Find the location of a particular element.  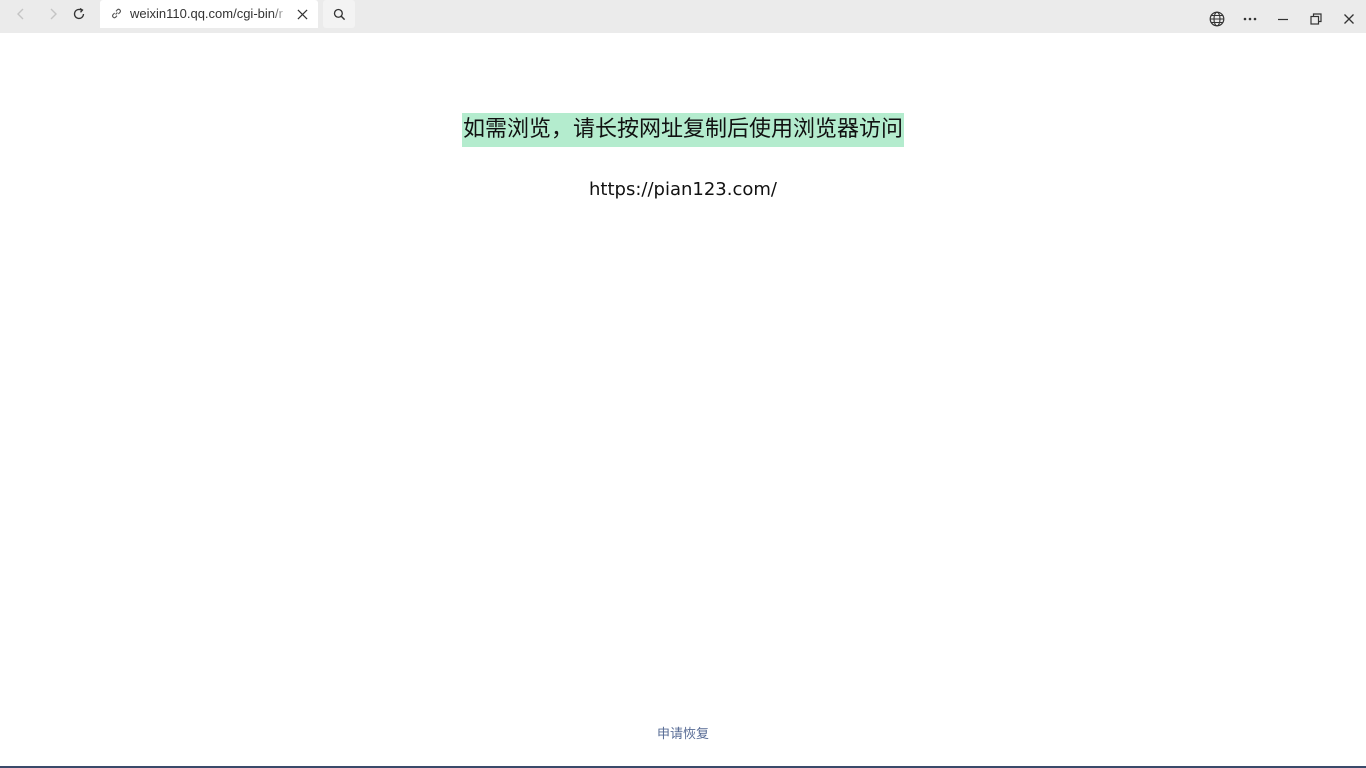

back-arrow-icon is located at coordinates (20, 14).